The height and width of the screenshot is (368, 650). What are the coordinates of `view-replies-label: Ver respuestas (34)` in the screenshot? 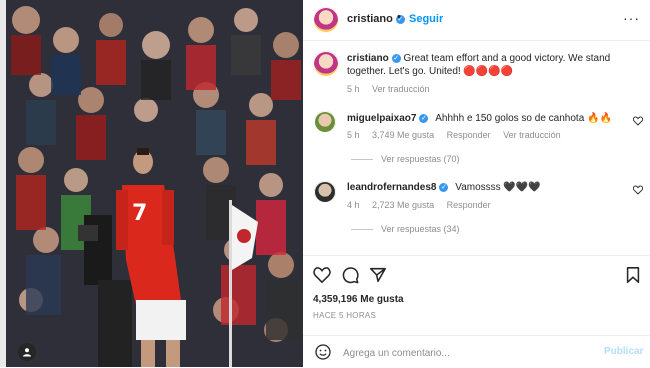 It's located at (420, 229).